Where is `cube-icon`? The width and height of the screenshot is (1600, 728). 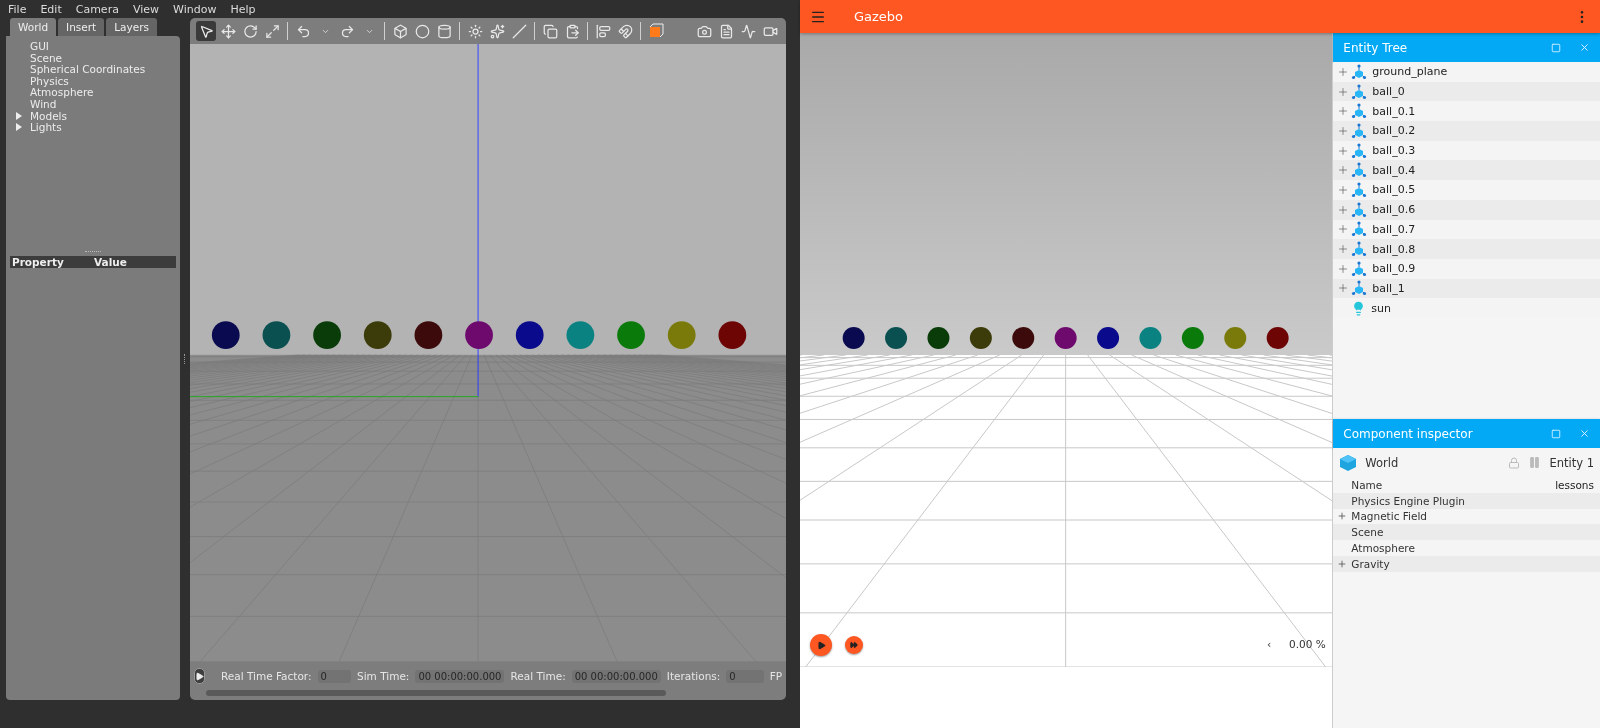 cube-icon is located at coordinates (1348, 462).